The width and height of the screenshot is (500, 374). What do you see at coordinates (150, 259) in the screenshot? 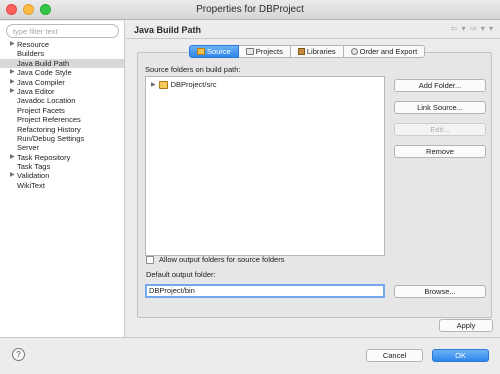
I see `allow-output-folders-checkbox` at bounding box center [150, 259].